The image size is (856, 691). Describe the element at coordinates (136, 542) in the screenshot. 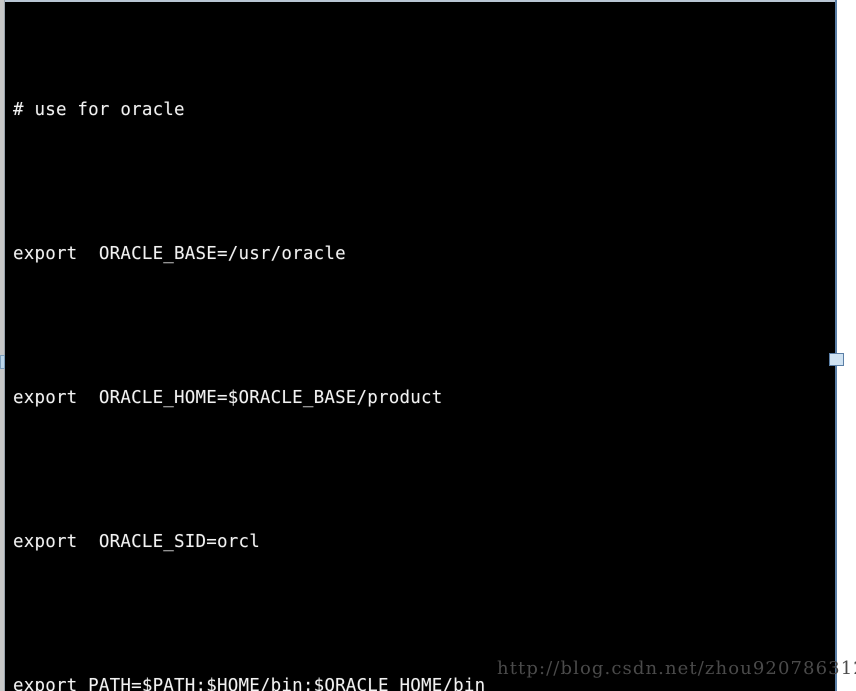

I see `code-line: export ORACLE_SID=orcl` at that location.